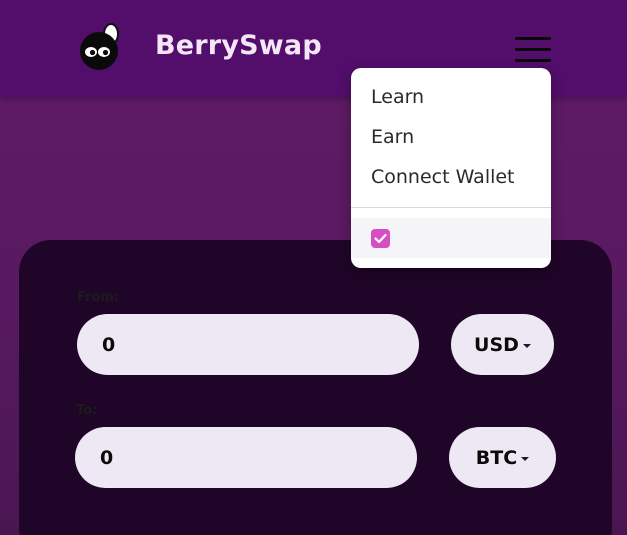 The width and height of the screenshot is (627, 535). I want to click on theme-toggle-checkbox, so click(380, 238).